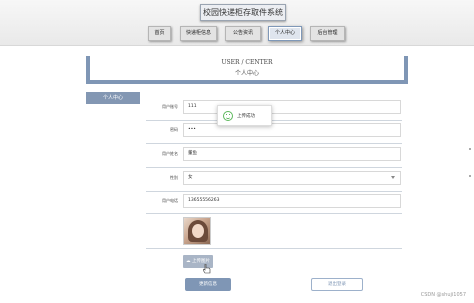 This screenshot has width=474, height=303. Describe the element at coordinates (174, 177) in the screenshot. I see `gender-label: 性别` at that location.